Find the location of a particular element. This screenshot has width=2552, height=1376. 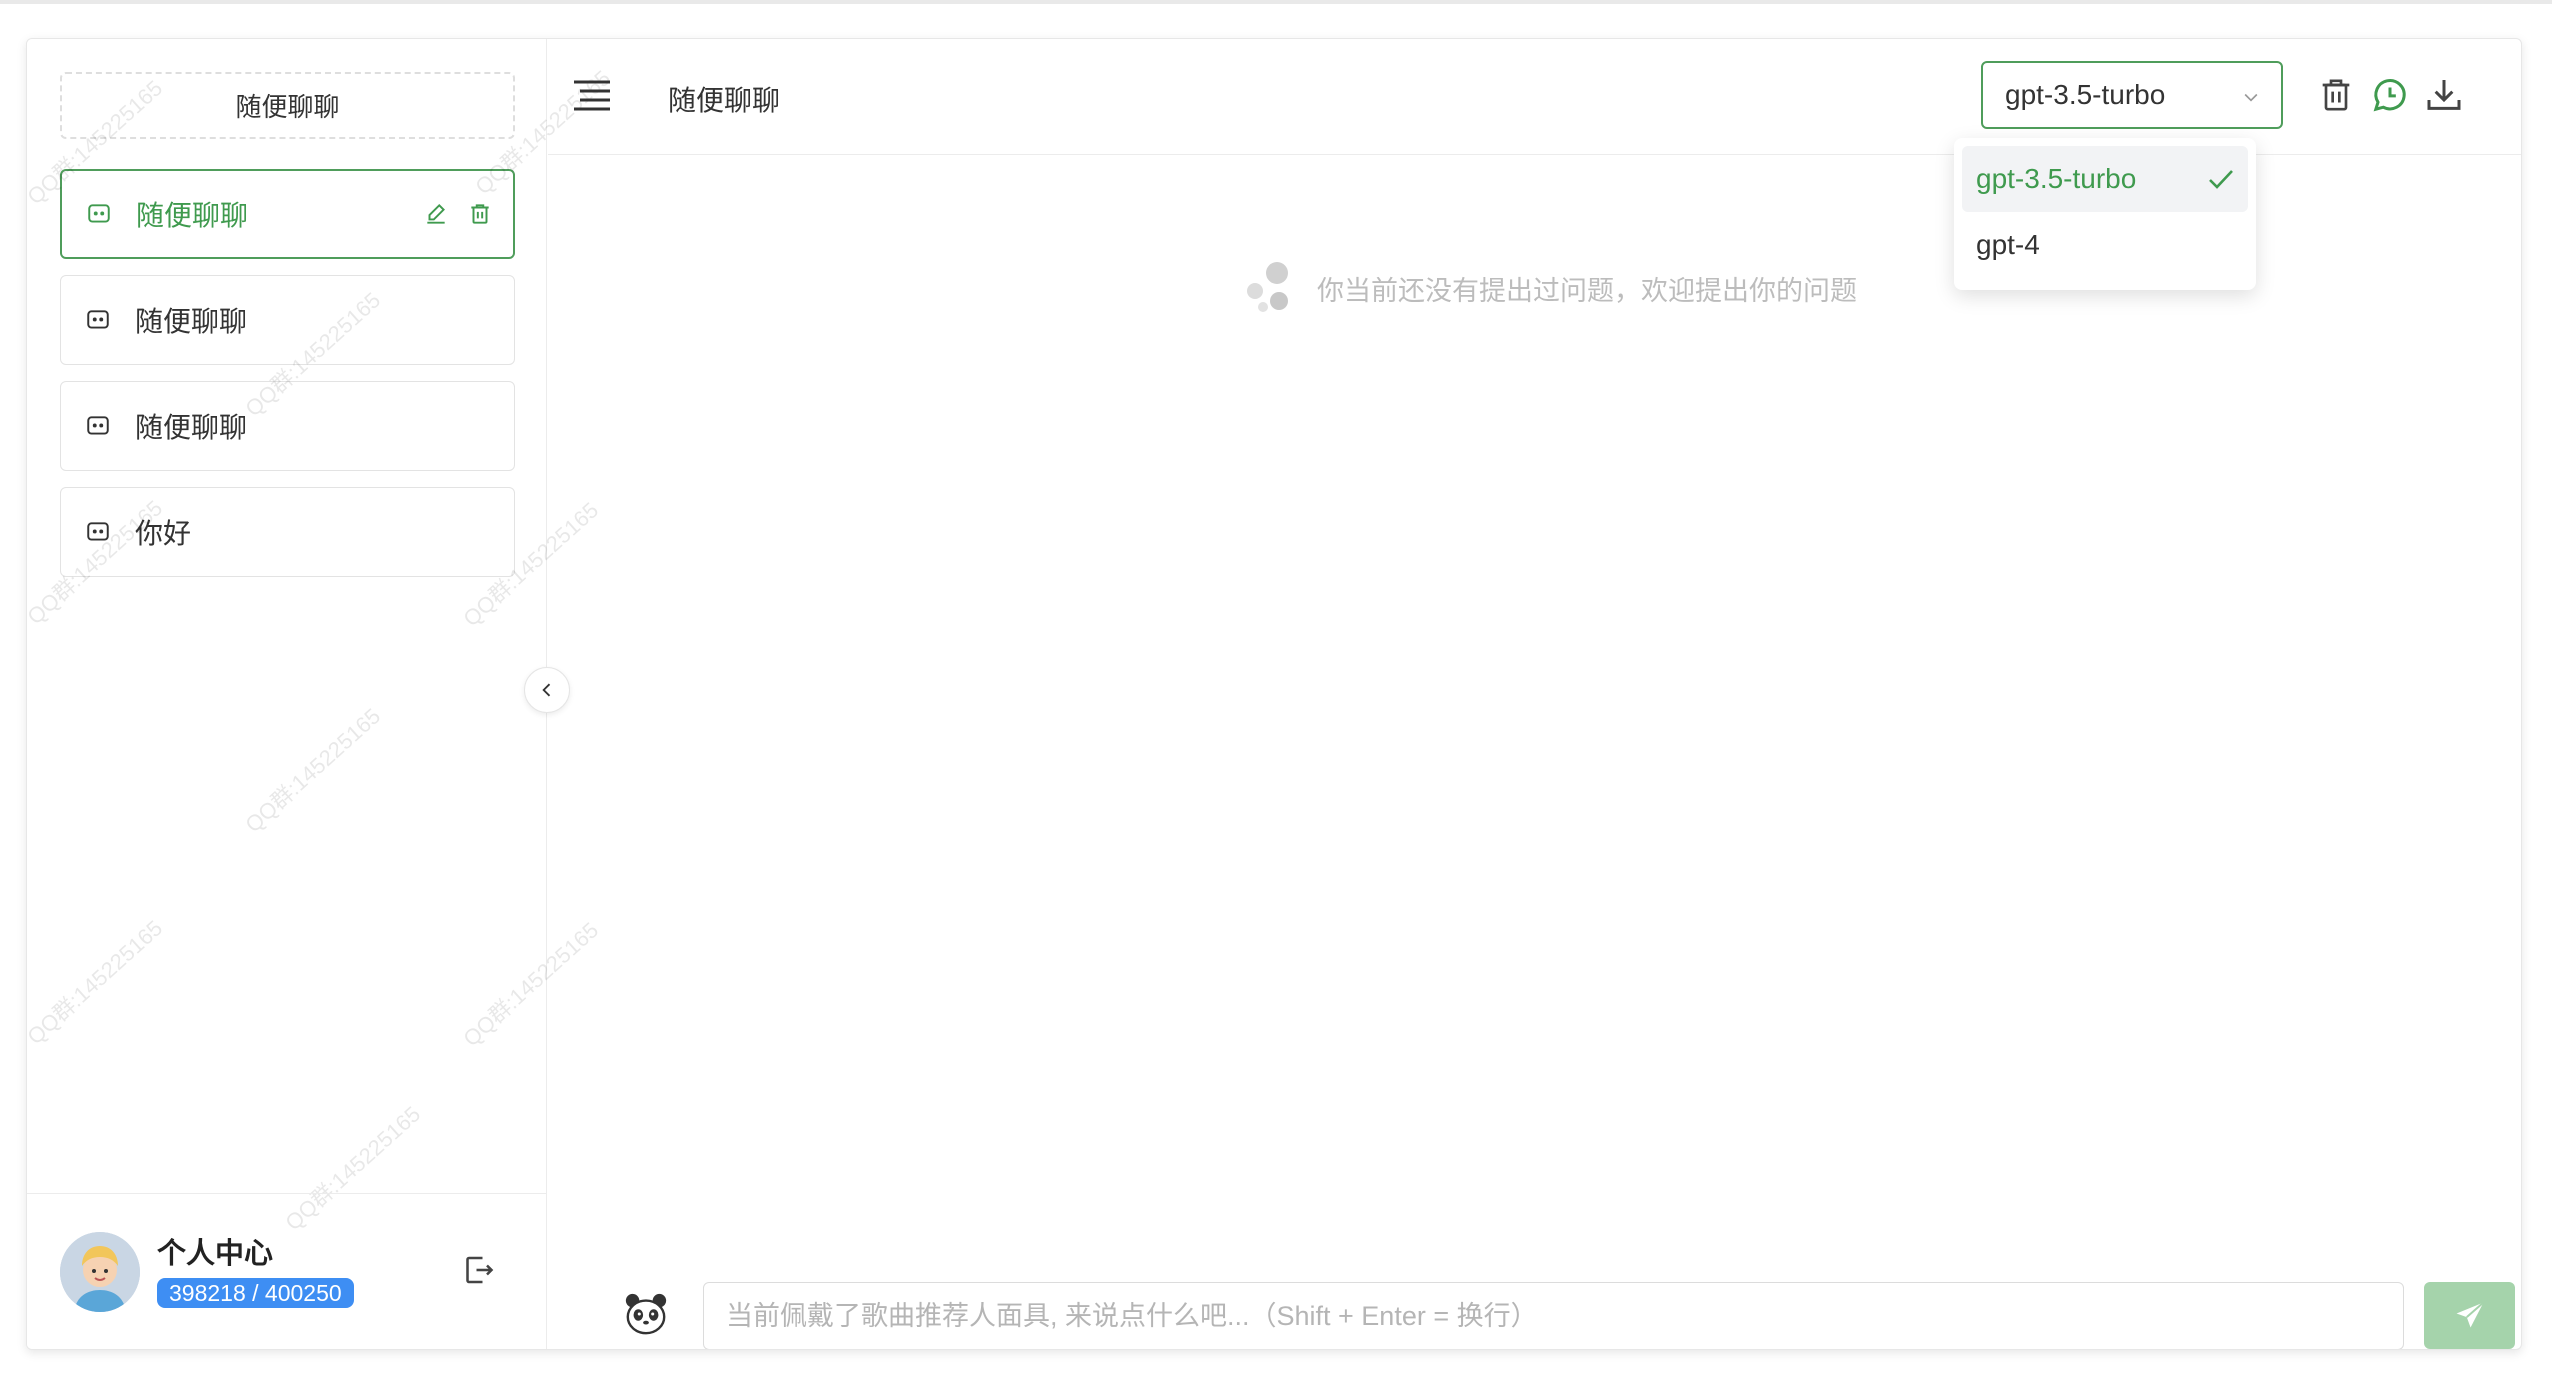

chat-item-label: 你好 is located at coordinates (163, 533).